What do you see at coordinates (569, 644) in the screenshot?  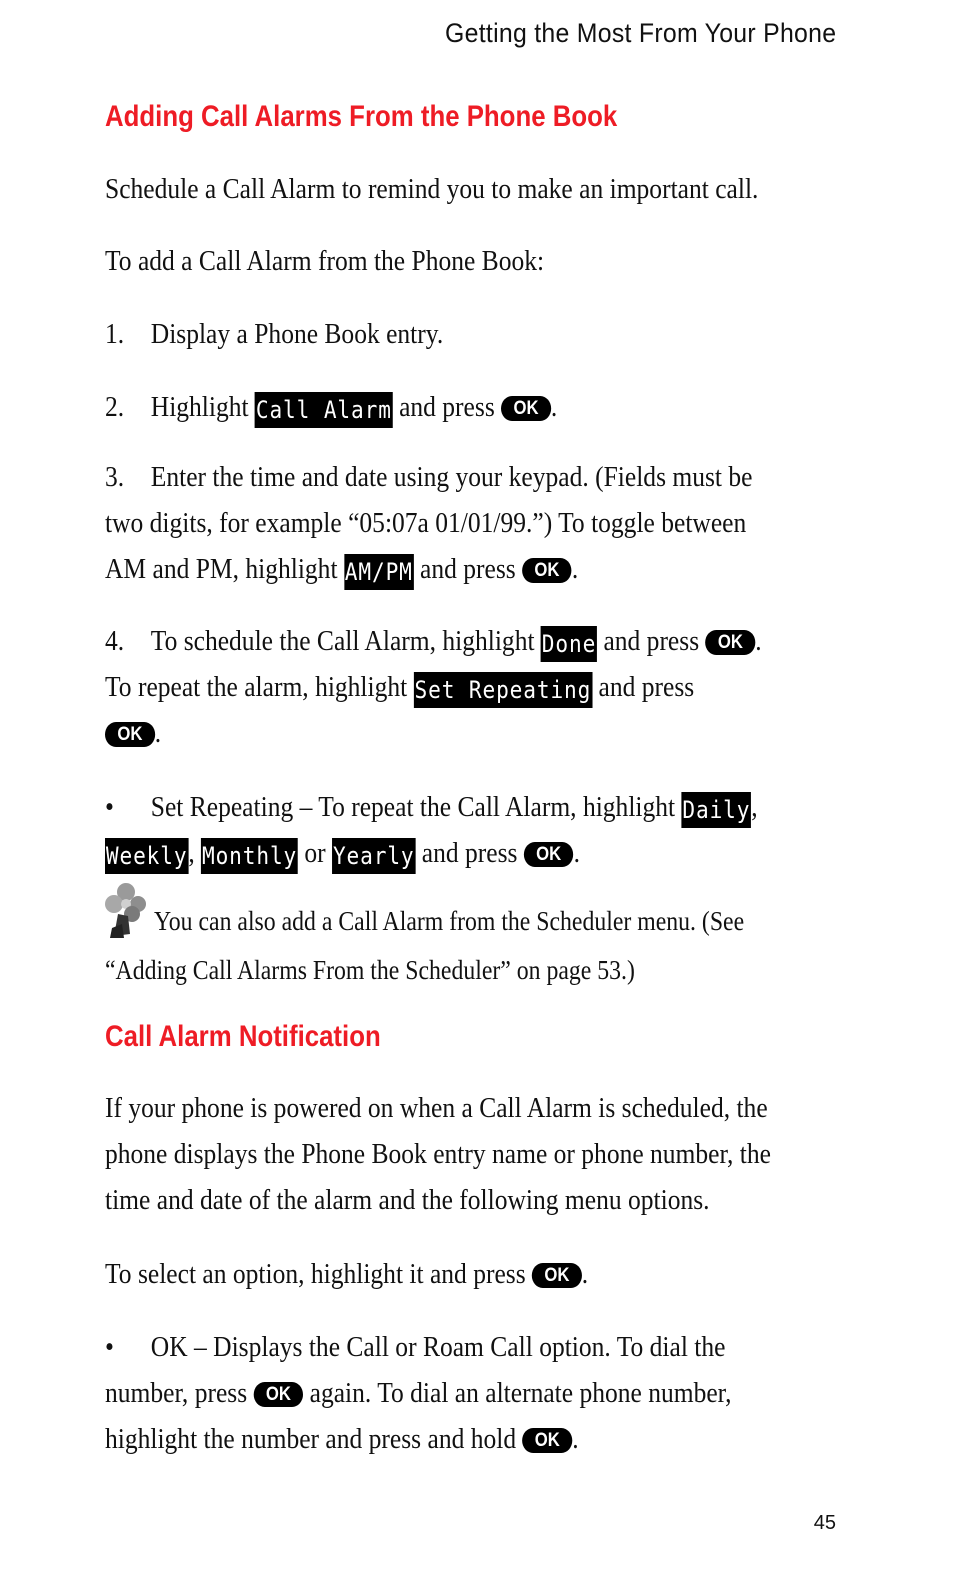 I see `lcd-done: Done` at bounding box center [569, 644].